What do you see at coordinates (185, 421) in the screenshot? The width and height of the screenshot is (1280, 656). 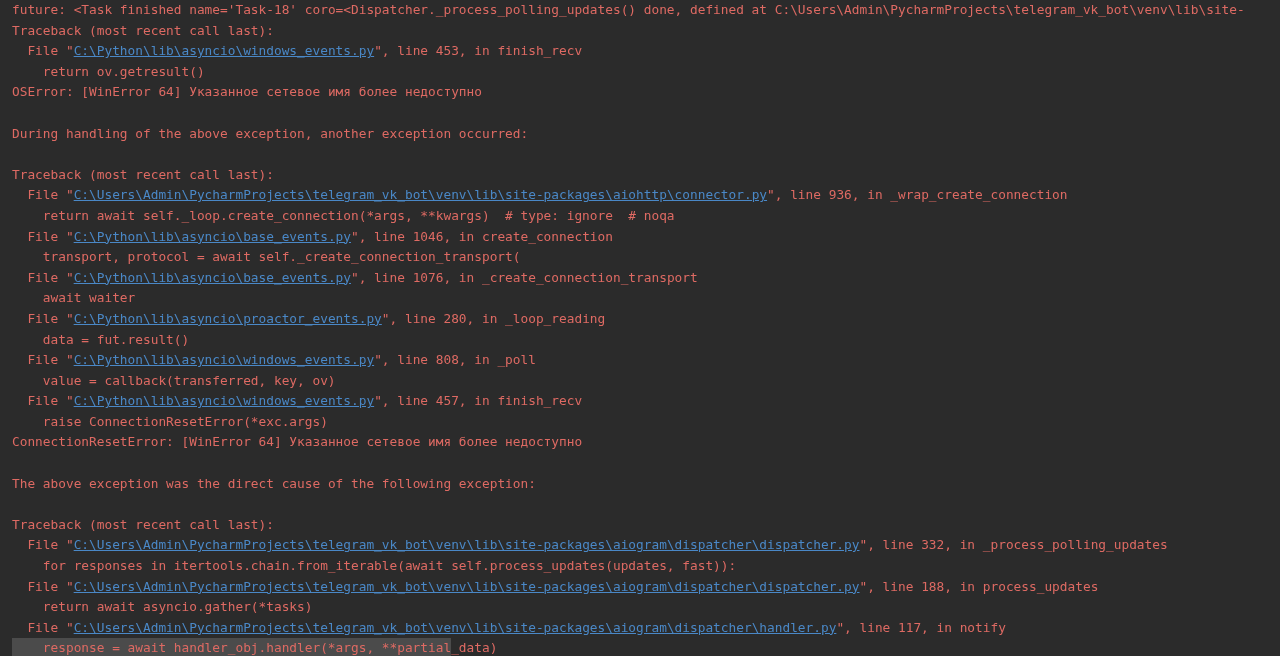 I see `code-text: raise ConnectionResetError(*exc.args)` at bounding box center [185, 421].